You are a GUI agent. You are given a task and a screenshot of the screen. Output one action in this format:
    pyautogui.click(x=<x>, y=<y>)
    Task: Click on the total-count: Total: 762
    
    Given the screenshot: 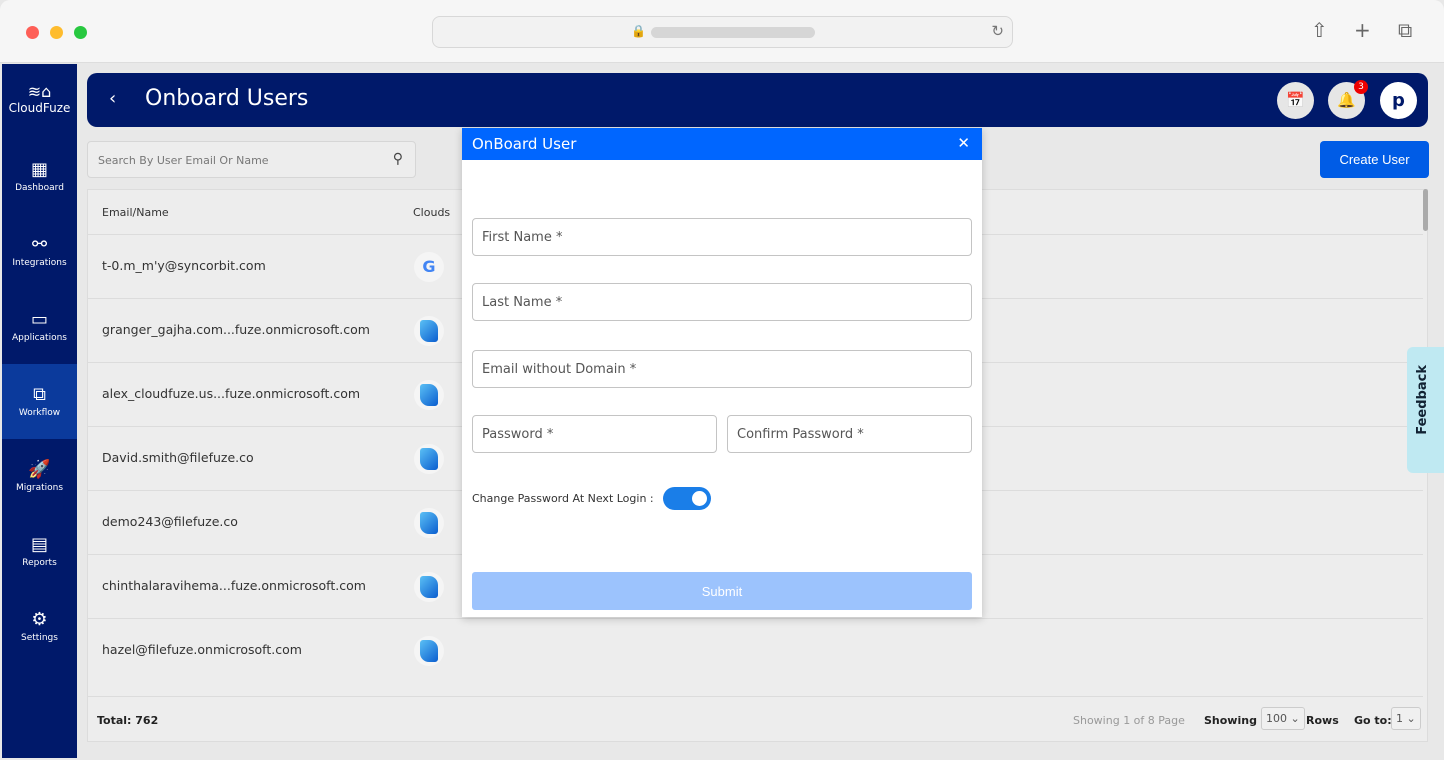 What is the action you would take?
    pyautogui.click(x=128, y=720)
    